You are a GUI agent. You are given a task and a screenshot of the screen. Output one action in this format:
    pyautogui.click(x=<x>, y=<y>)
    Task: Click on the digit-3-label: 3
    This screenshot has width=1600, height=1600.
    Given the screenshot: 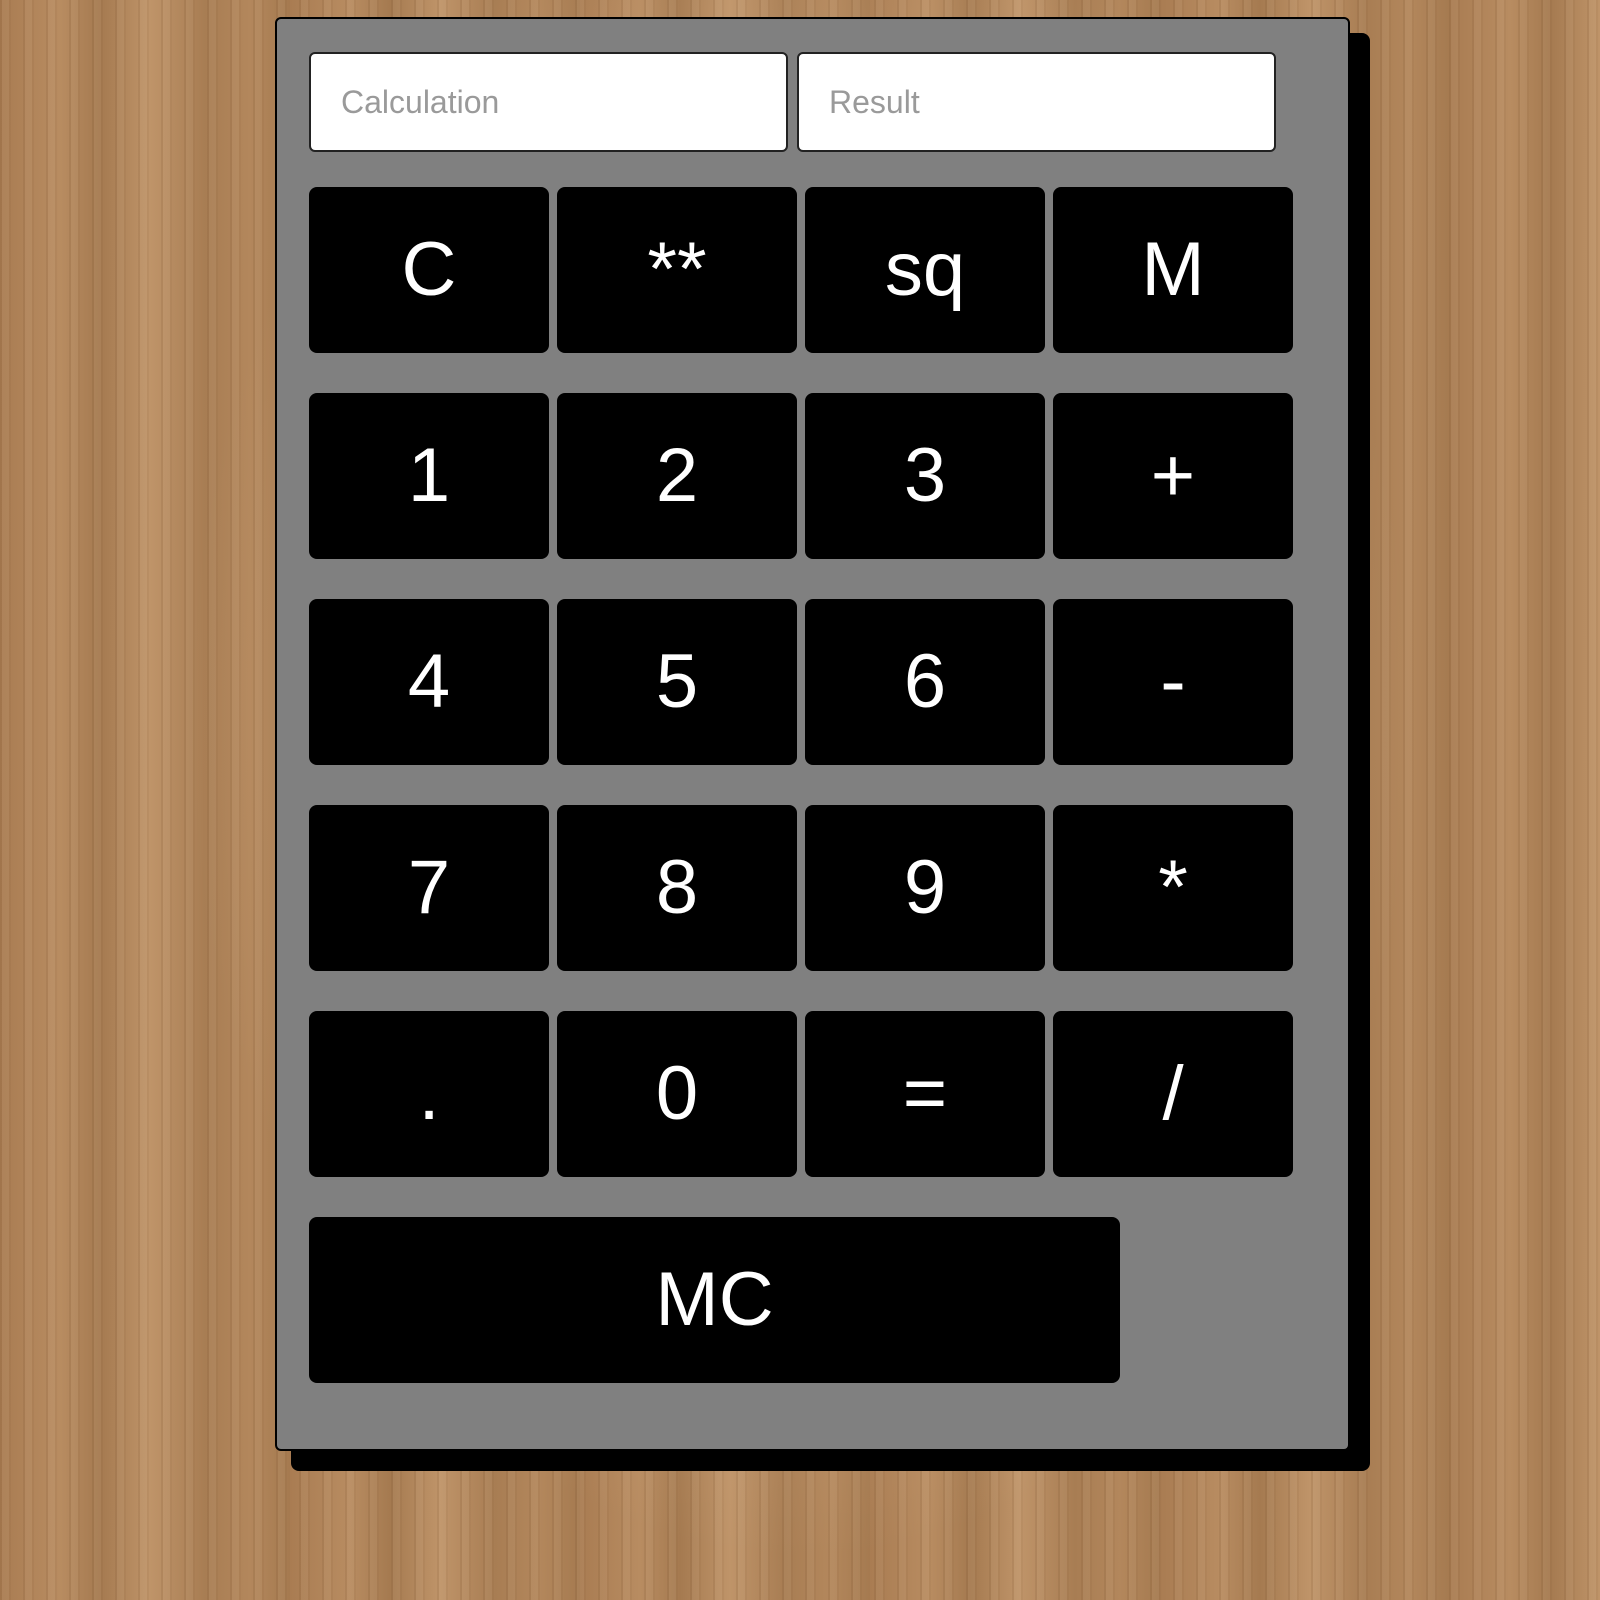 What is the action you would take?
    pyautogui.click(x=925, y=475)
    